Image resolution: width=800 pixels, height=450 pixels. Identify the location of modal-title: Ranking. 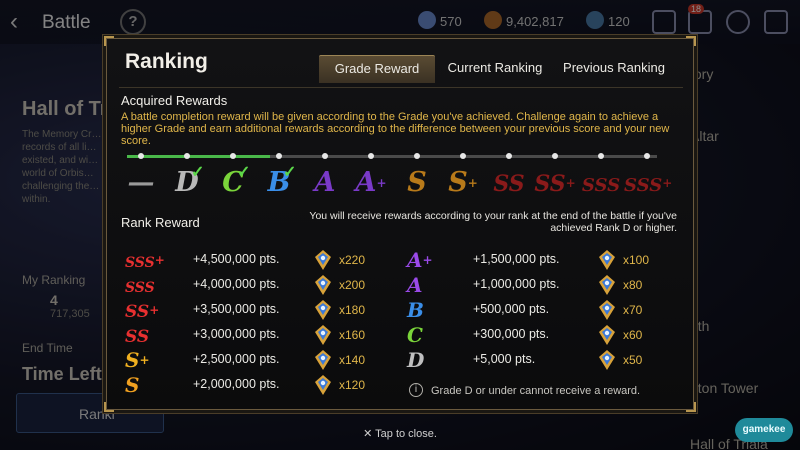
(166, 61).